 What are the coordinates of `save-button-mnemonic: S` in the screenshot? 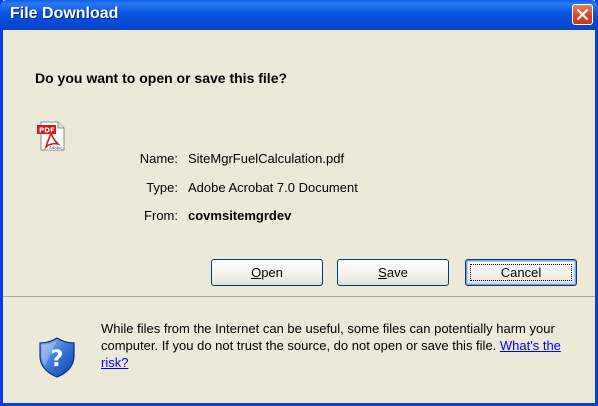 It's located at (382, 272).